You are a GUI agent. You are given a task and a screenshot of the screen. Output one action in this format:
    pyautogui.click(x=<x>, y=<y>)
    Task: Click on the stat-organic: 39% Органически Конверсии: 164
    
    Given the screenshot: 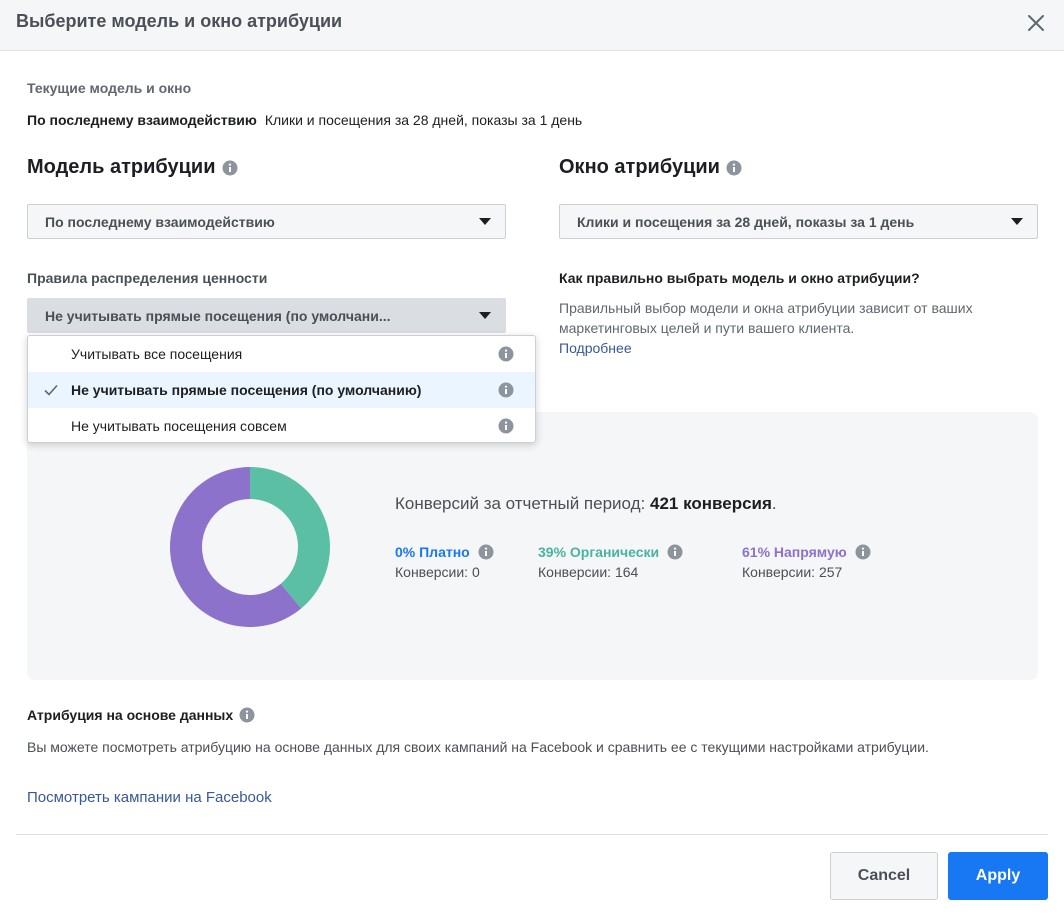 What is the action you would take?
    pyautogui.click(x=610, y=562)
    